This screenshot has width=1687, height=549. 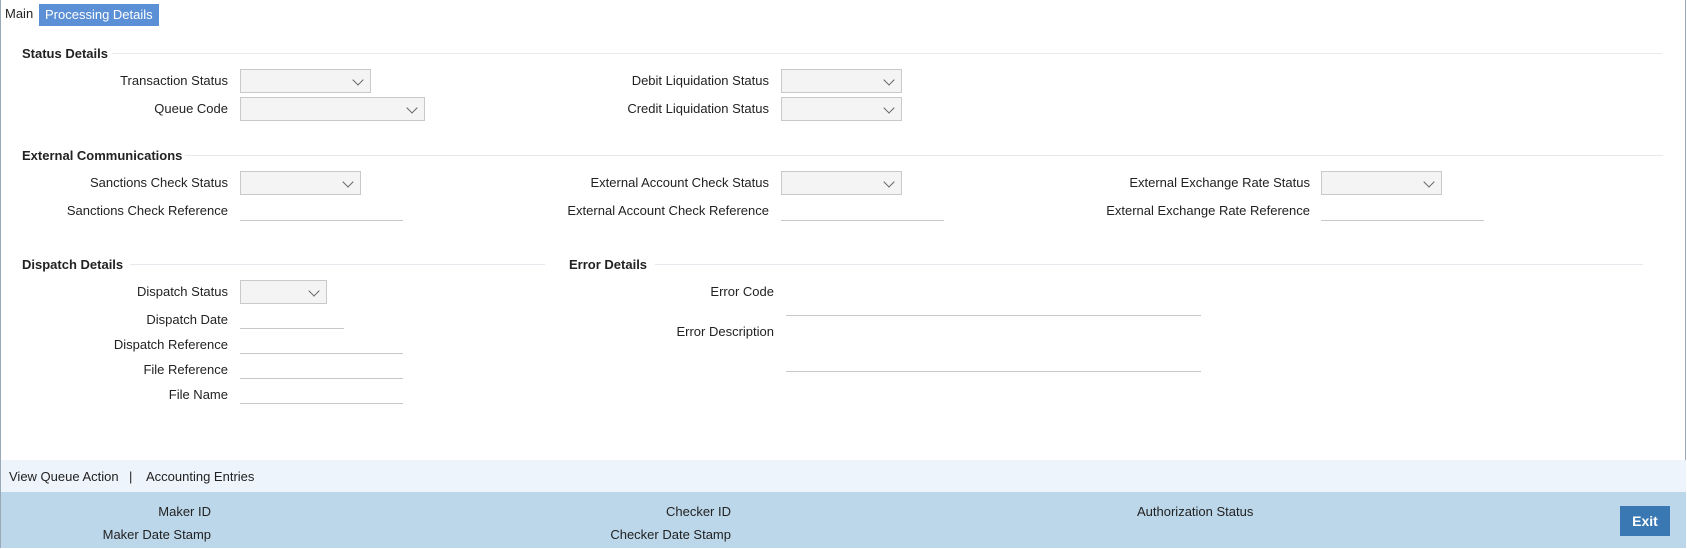 What do you see at coordinates (200, 476) in the screenshot?
I see `accounting-entries-link: Accounting Entries` at bounding box center [200, 476].